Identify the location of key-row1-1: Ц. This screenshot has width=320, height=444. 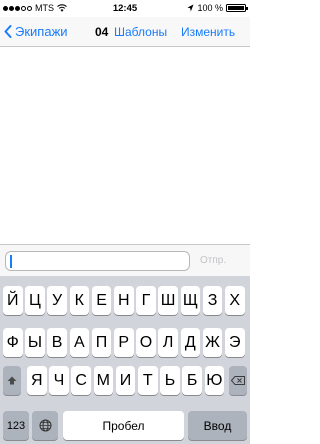
(35, 300).